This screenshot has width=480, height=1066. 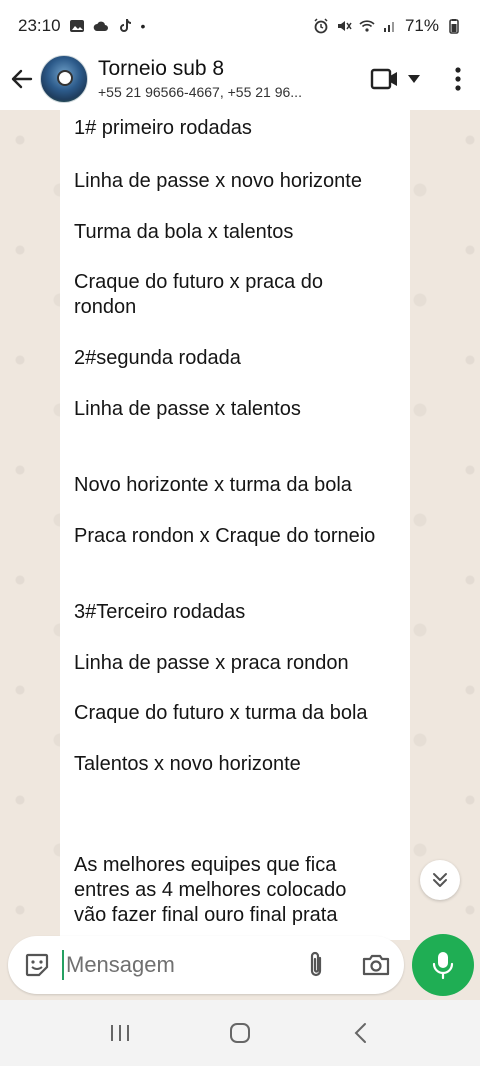 What do you see at coordinates (206, 915) in the screenshot?
I see `message-line: vão fazer final ouro final prata` at bounding box center [206, 915].